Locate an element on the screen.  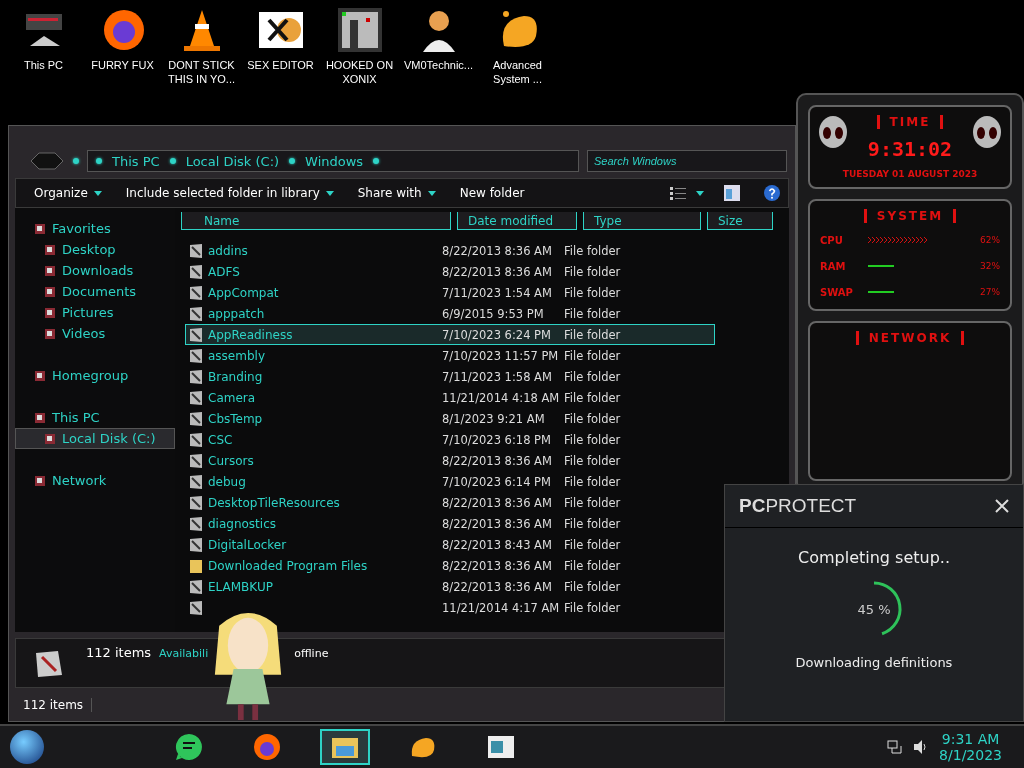
file-row: addins 8/22/2013 8:36 AM File folder is located at coordinates (450, 250).